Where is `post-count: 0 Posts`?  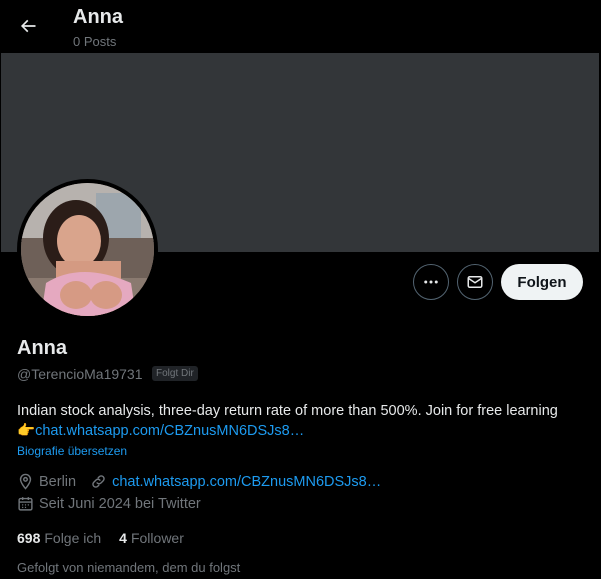
post-count: 0 Posts is located at coordinates (95, 41).